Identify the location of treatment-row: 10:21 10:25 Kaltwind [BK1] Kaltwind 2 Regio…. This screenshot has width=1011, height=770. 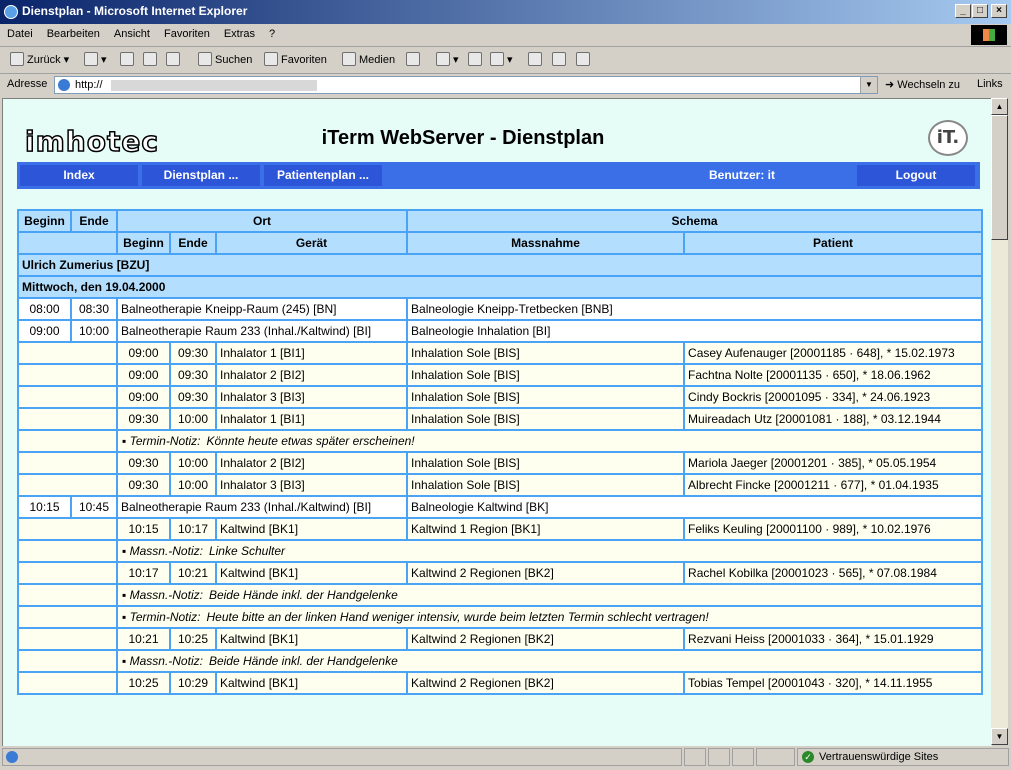
(500, 639).